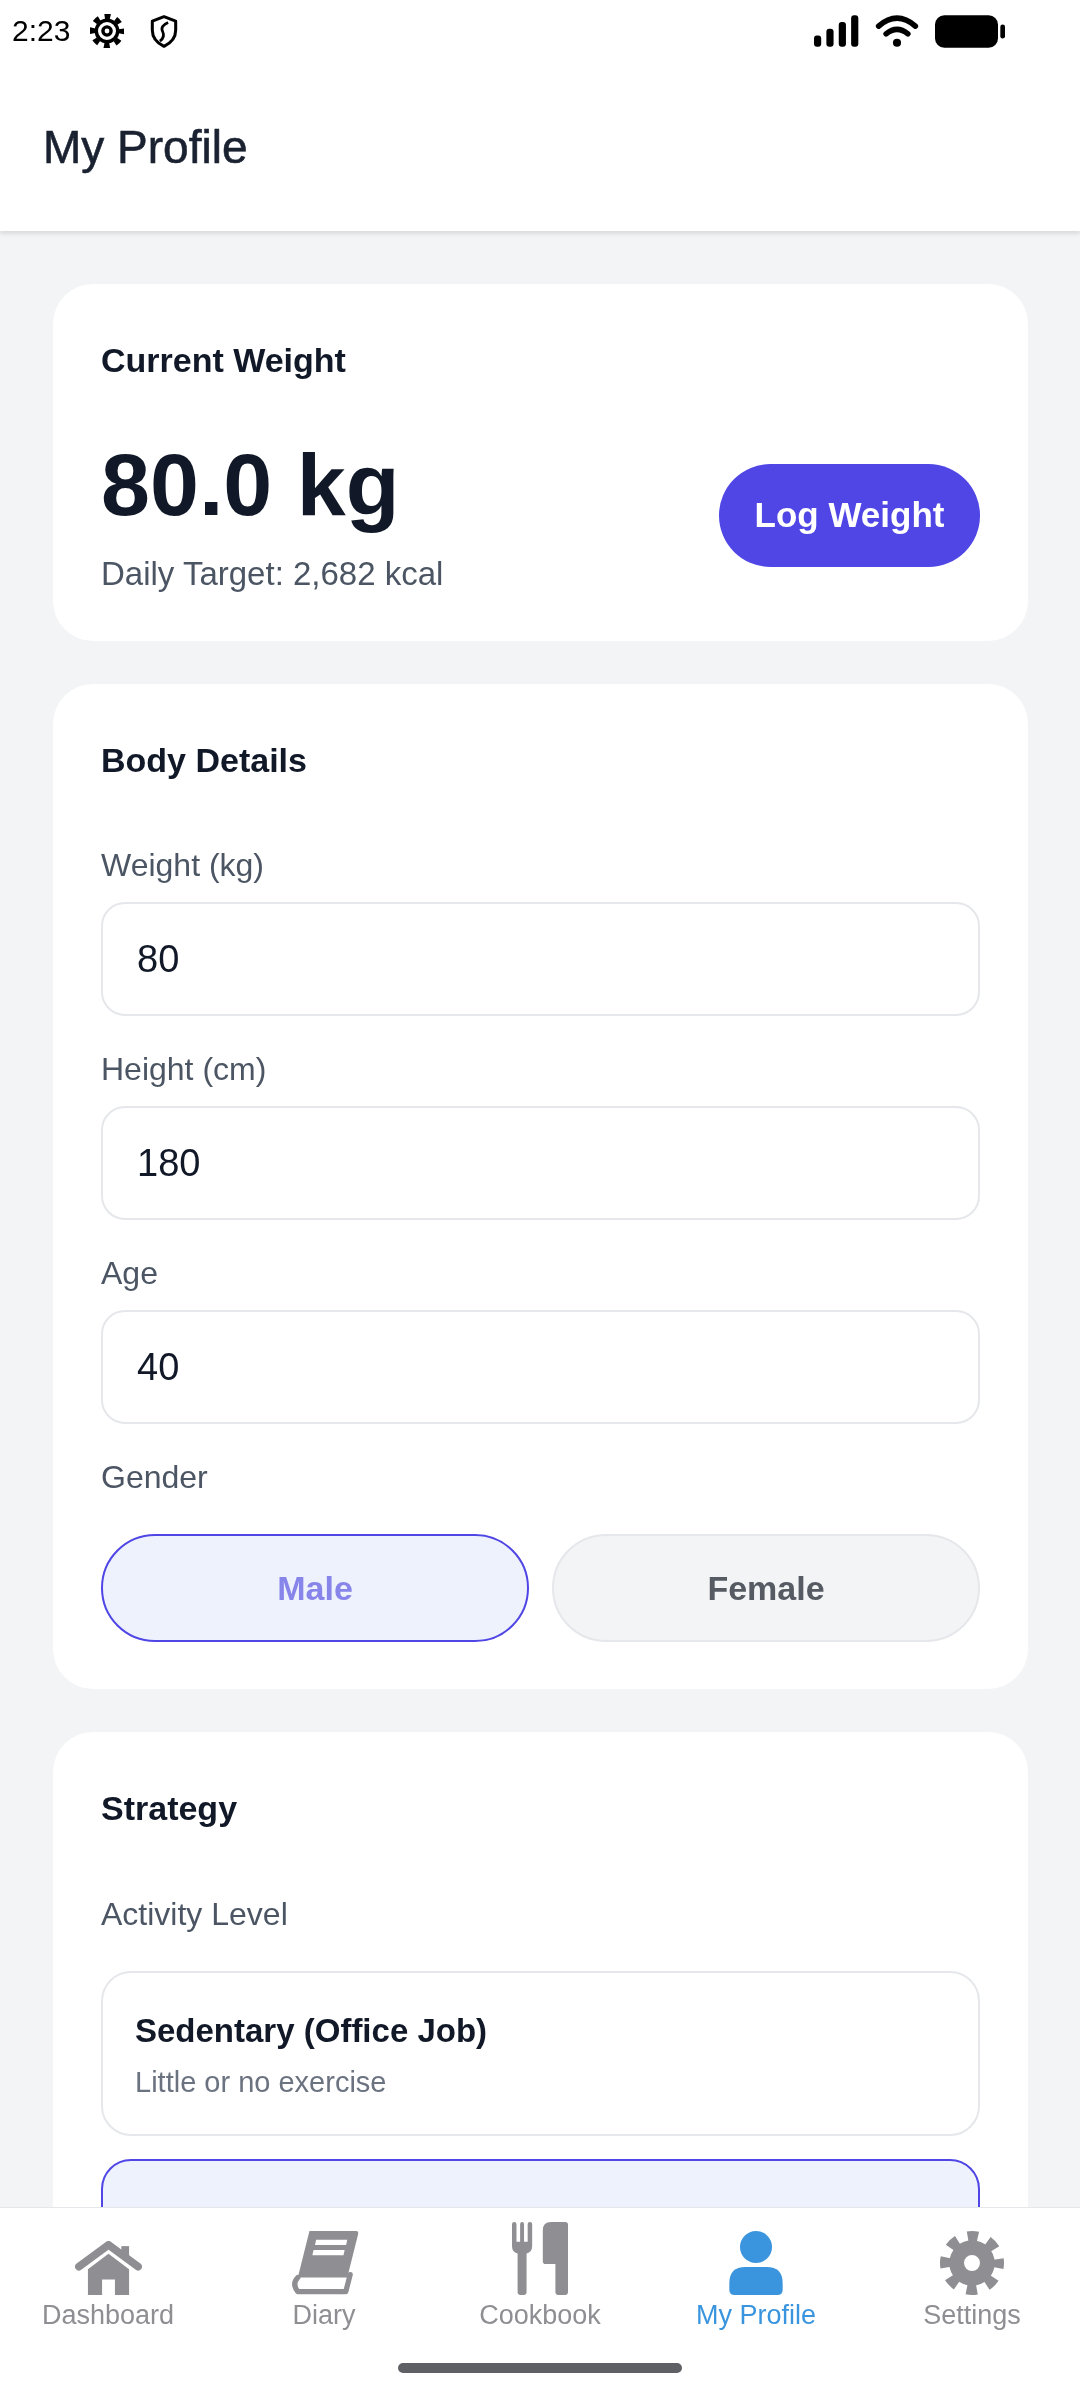 This screenshot has height=2400, width=1080. I want to click on option-description: Little or no exercise, so click(261, 2082).